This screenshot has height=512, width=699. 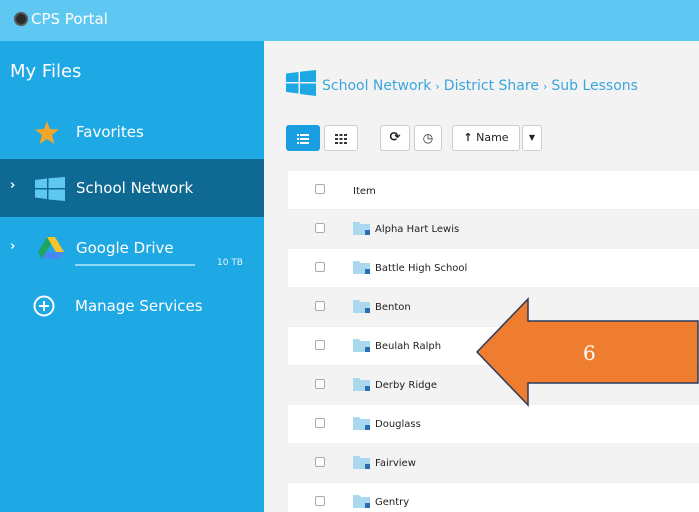 What do you see at coordinates (468, 137) in the screenshot?
I see `arrow-up-icon: ↑` at bounding box center [468, 137].